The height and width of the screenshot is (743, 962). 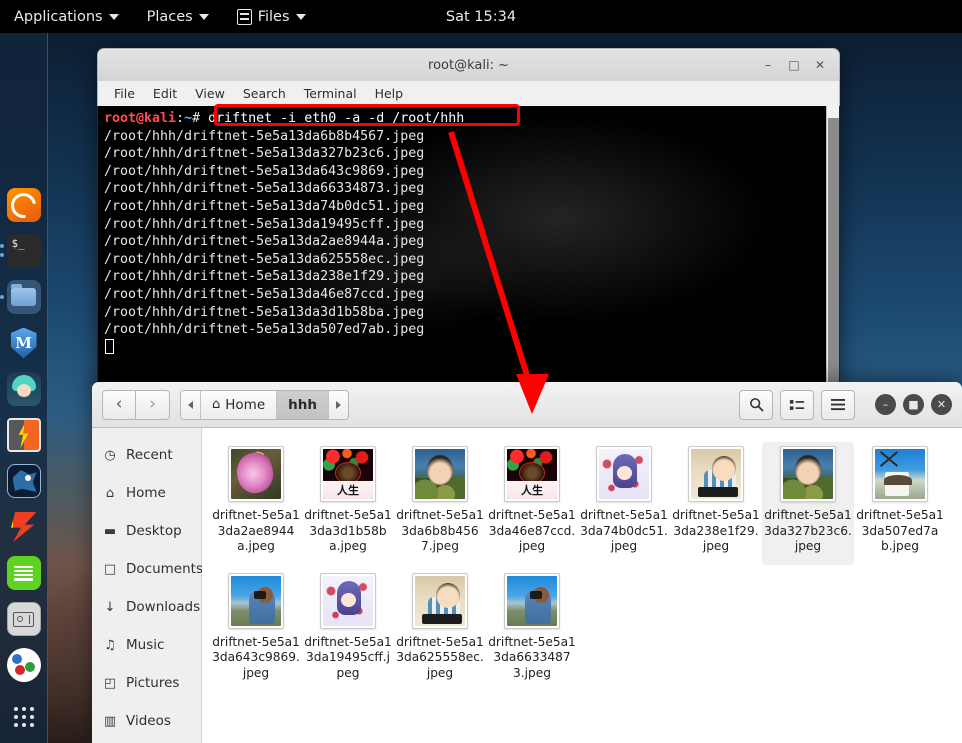 I want to click on files-close-button: ✕, so click(x=941, y=404).